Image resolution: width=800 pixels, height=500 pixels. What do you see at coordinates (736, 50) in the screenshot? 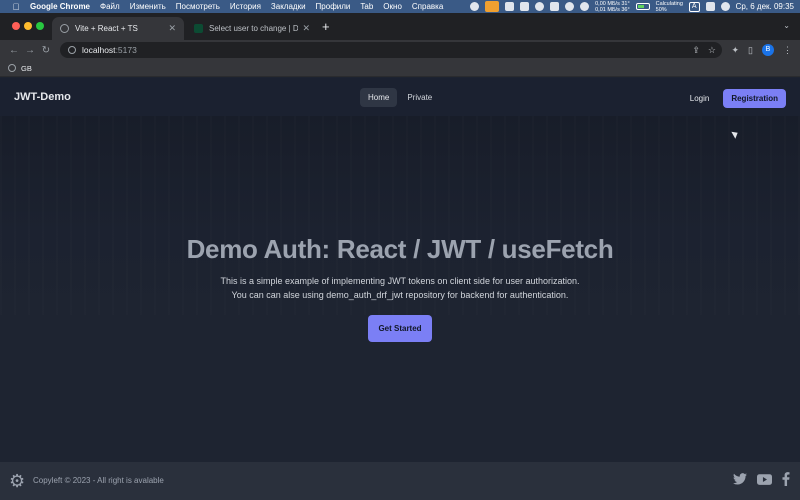
I see `extensions-icon: ✦` at bounding box center [736, 50].